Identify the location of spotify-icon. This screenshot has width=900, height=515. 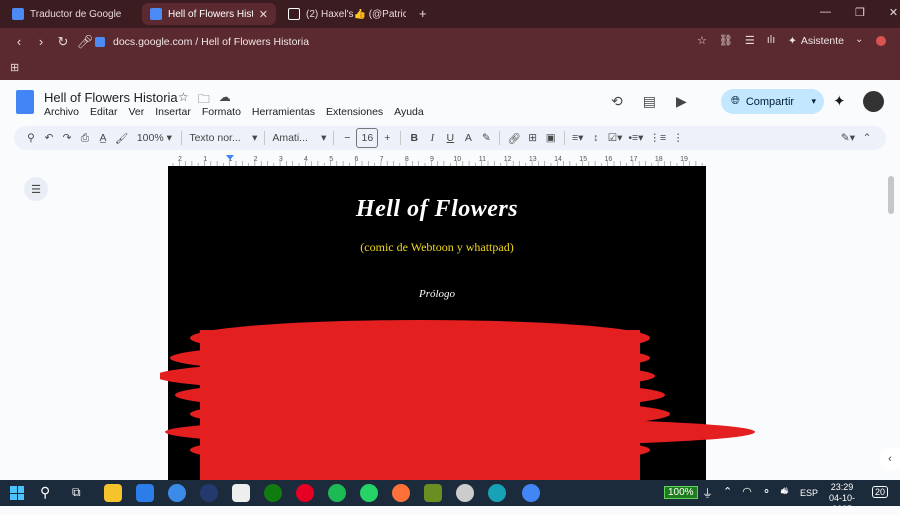
(337, 493).